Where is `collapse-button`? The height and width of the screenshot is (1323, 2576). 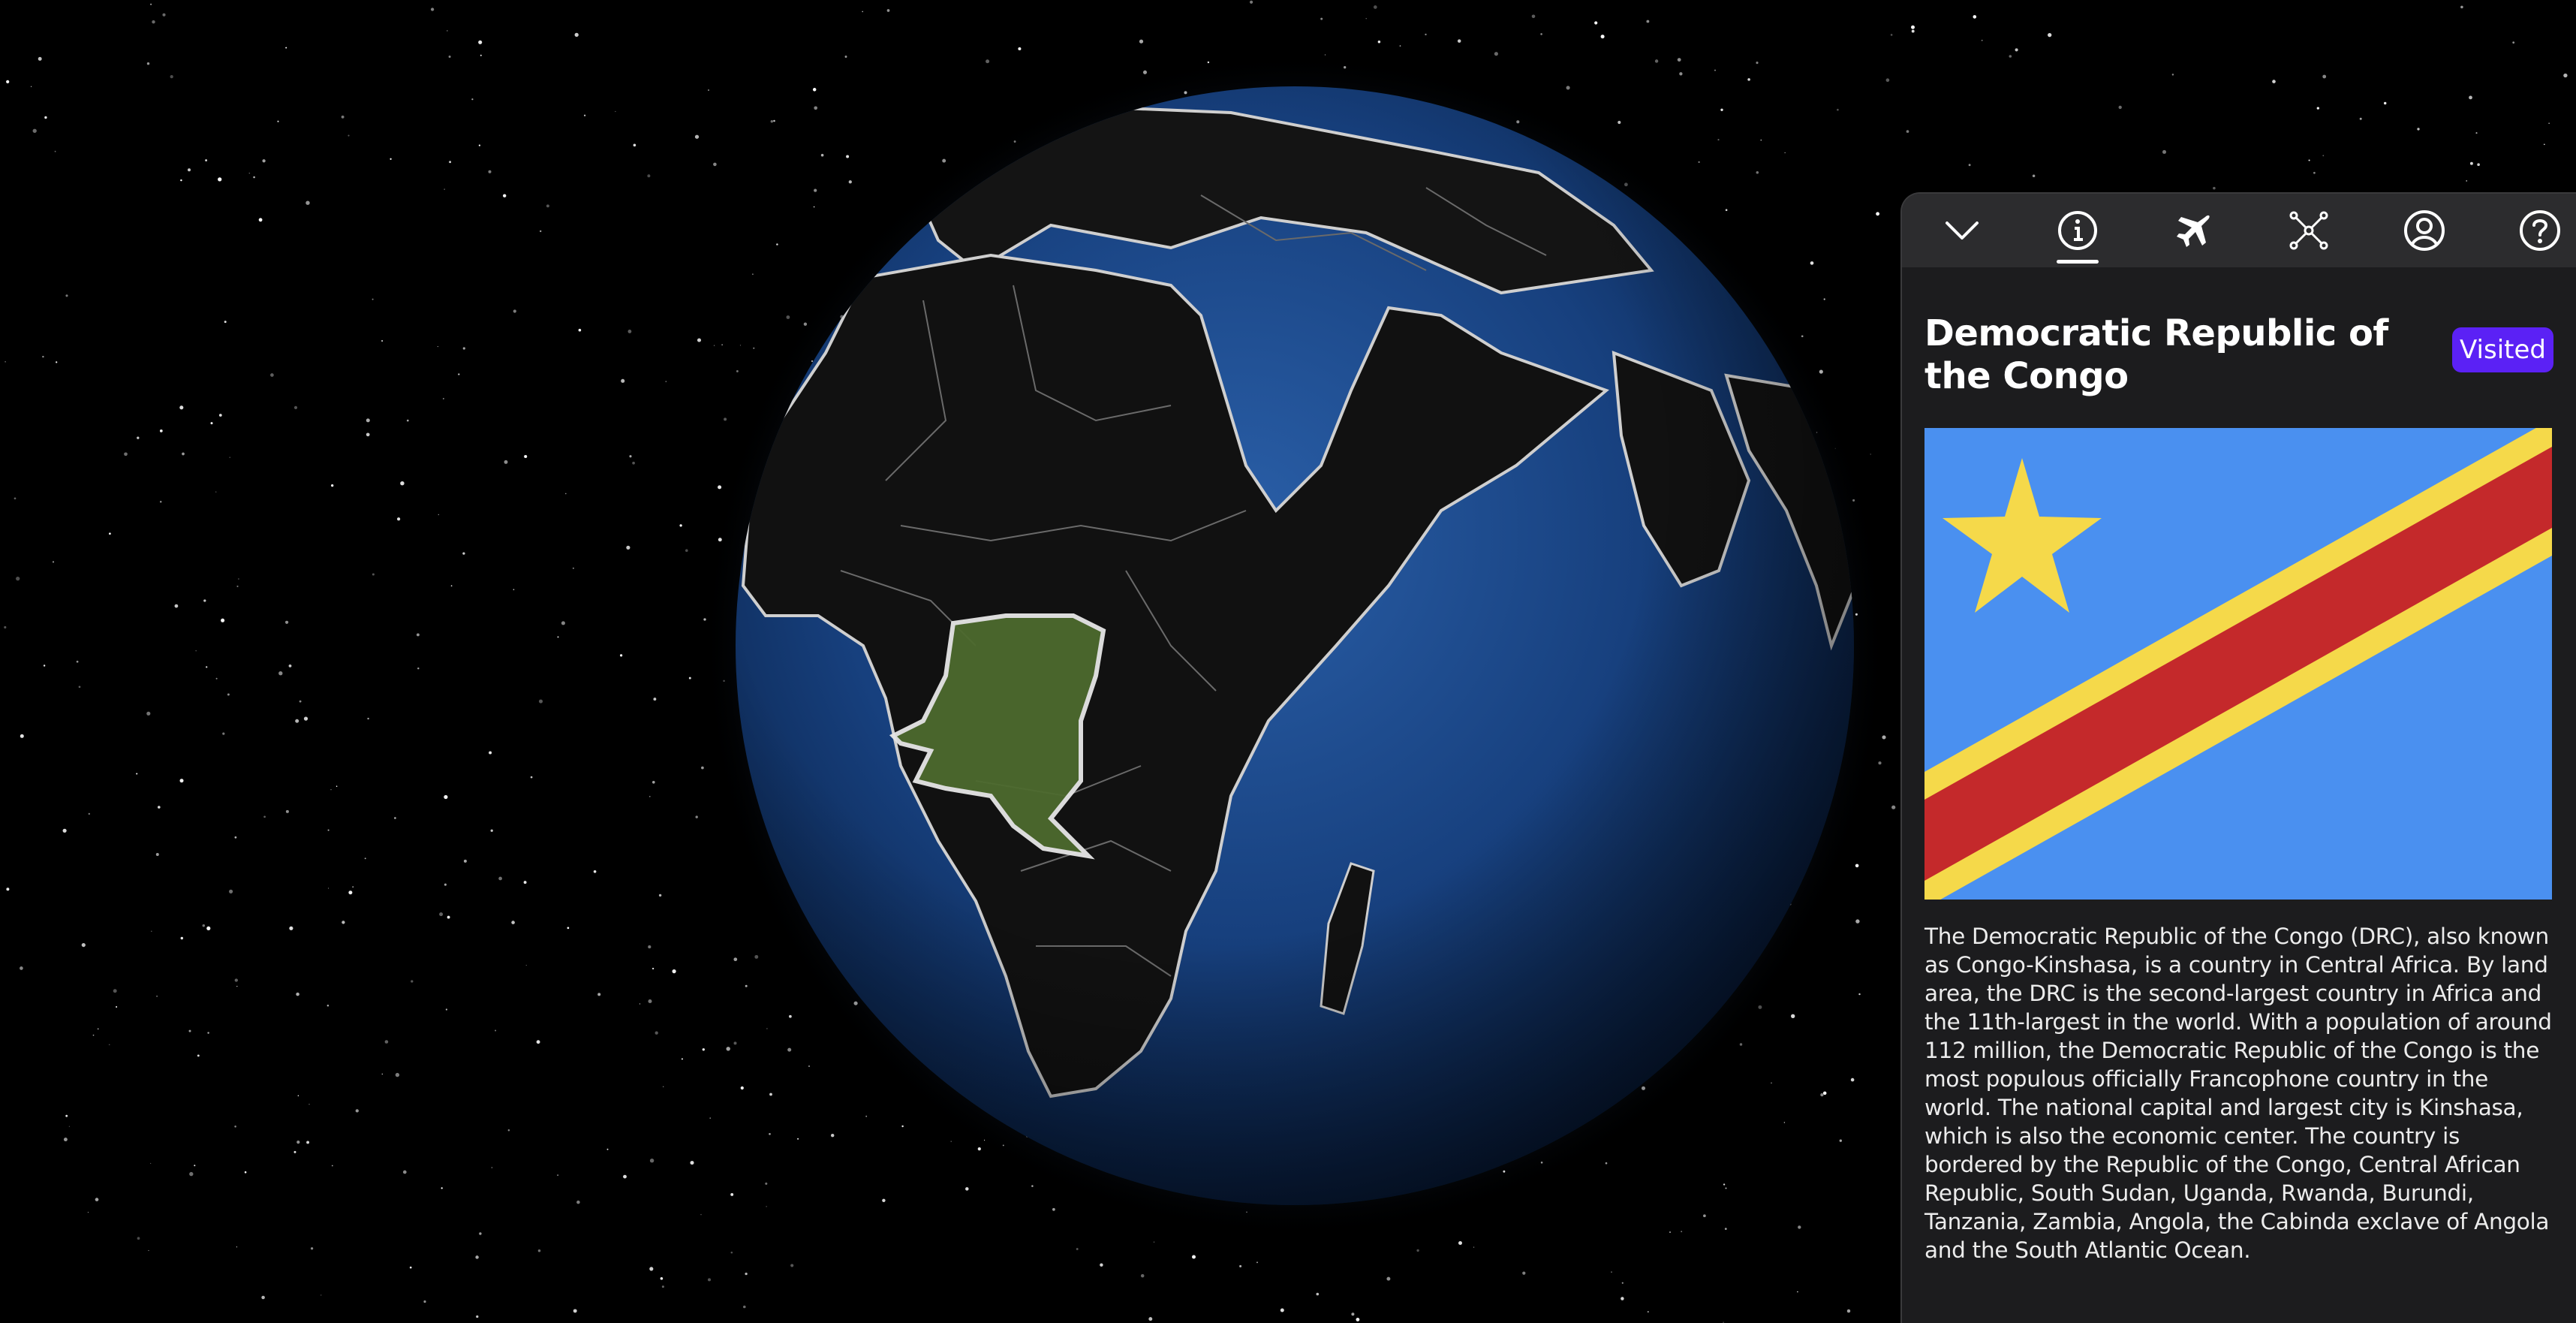 collapse-button is located at coordinates (1962, 230).